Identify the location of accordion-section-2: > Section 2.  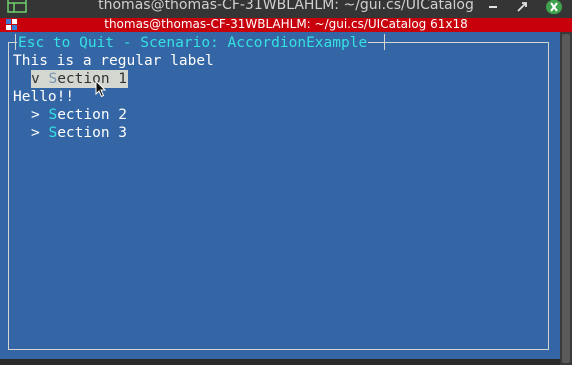
(79, 115).